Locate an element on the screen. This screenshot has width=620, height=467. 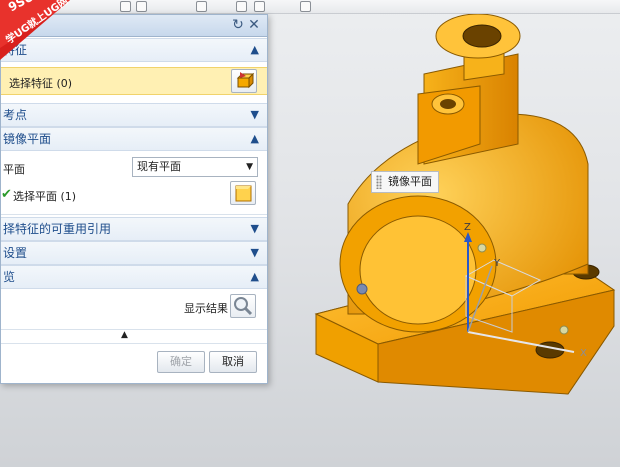
mirror-plane-tooltip: 镜像平面 is located at coordinates (405, 182).